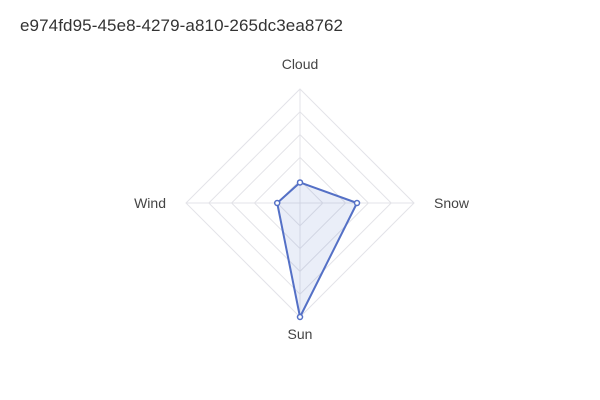 The height and width of the screenshot is (400, 600). Describe the element at coordinates (452, 203) in the screenshot. I see `axis-label-snow: Snow` at that location.